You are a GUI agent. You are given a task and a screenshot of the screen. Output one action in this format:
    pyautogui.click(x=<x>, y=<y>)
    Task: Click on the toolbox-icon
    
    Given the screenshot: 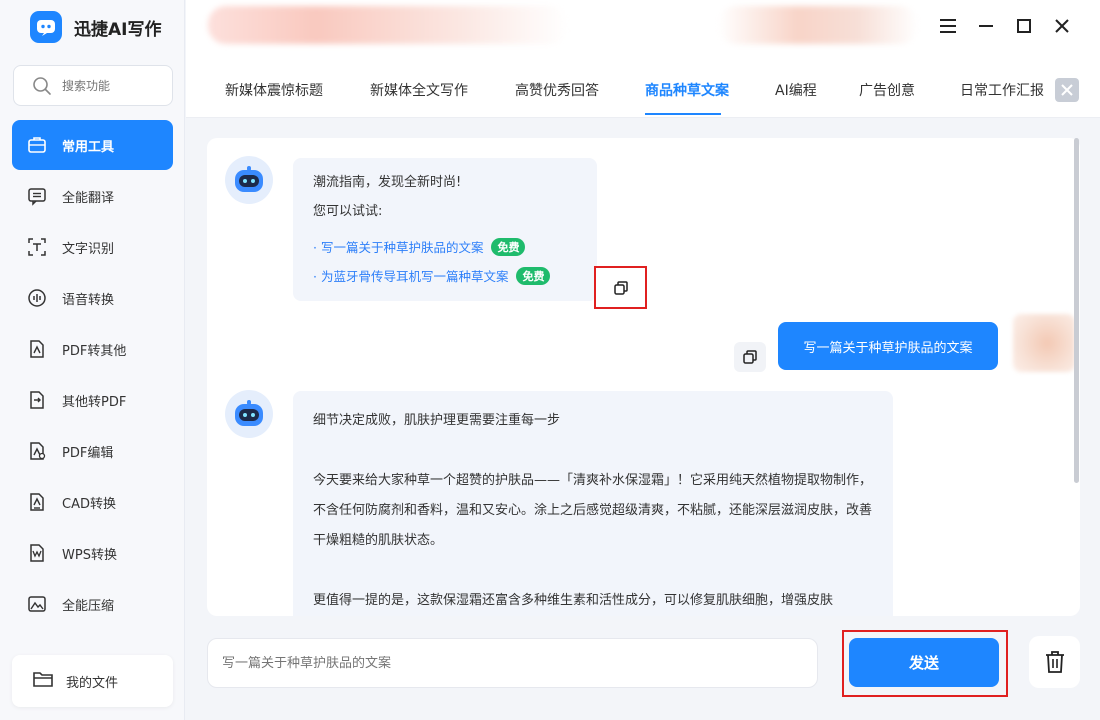 What is the action you would take?
    pyautogui.click(x=37, y=145)
    